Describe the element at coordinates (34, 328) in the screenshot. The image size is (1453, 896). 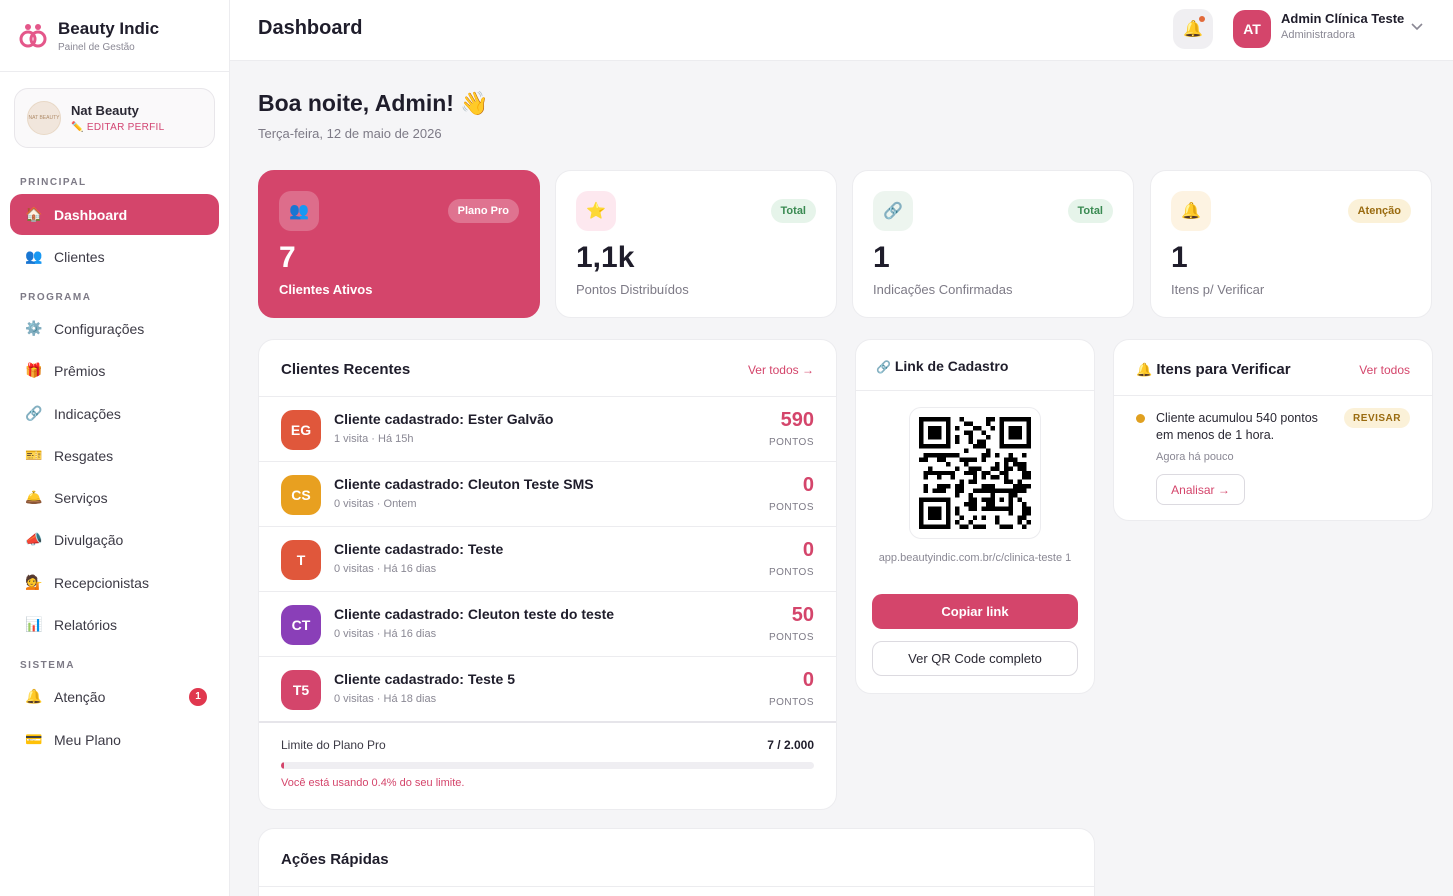
I see `gear-icon: ⚙️` at that location.